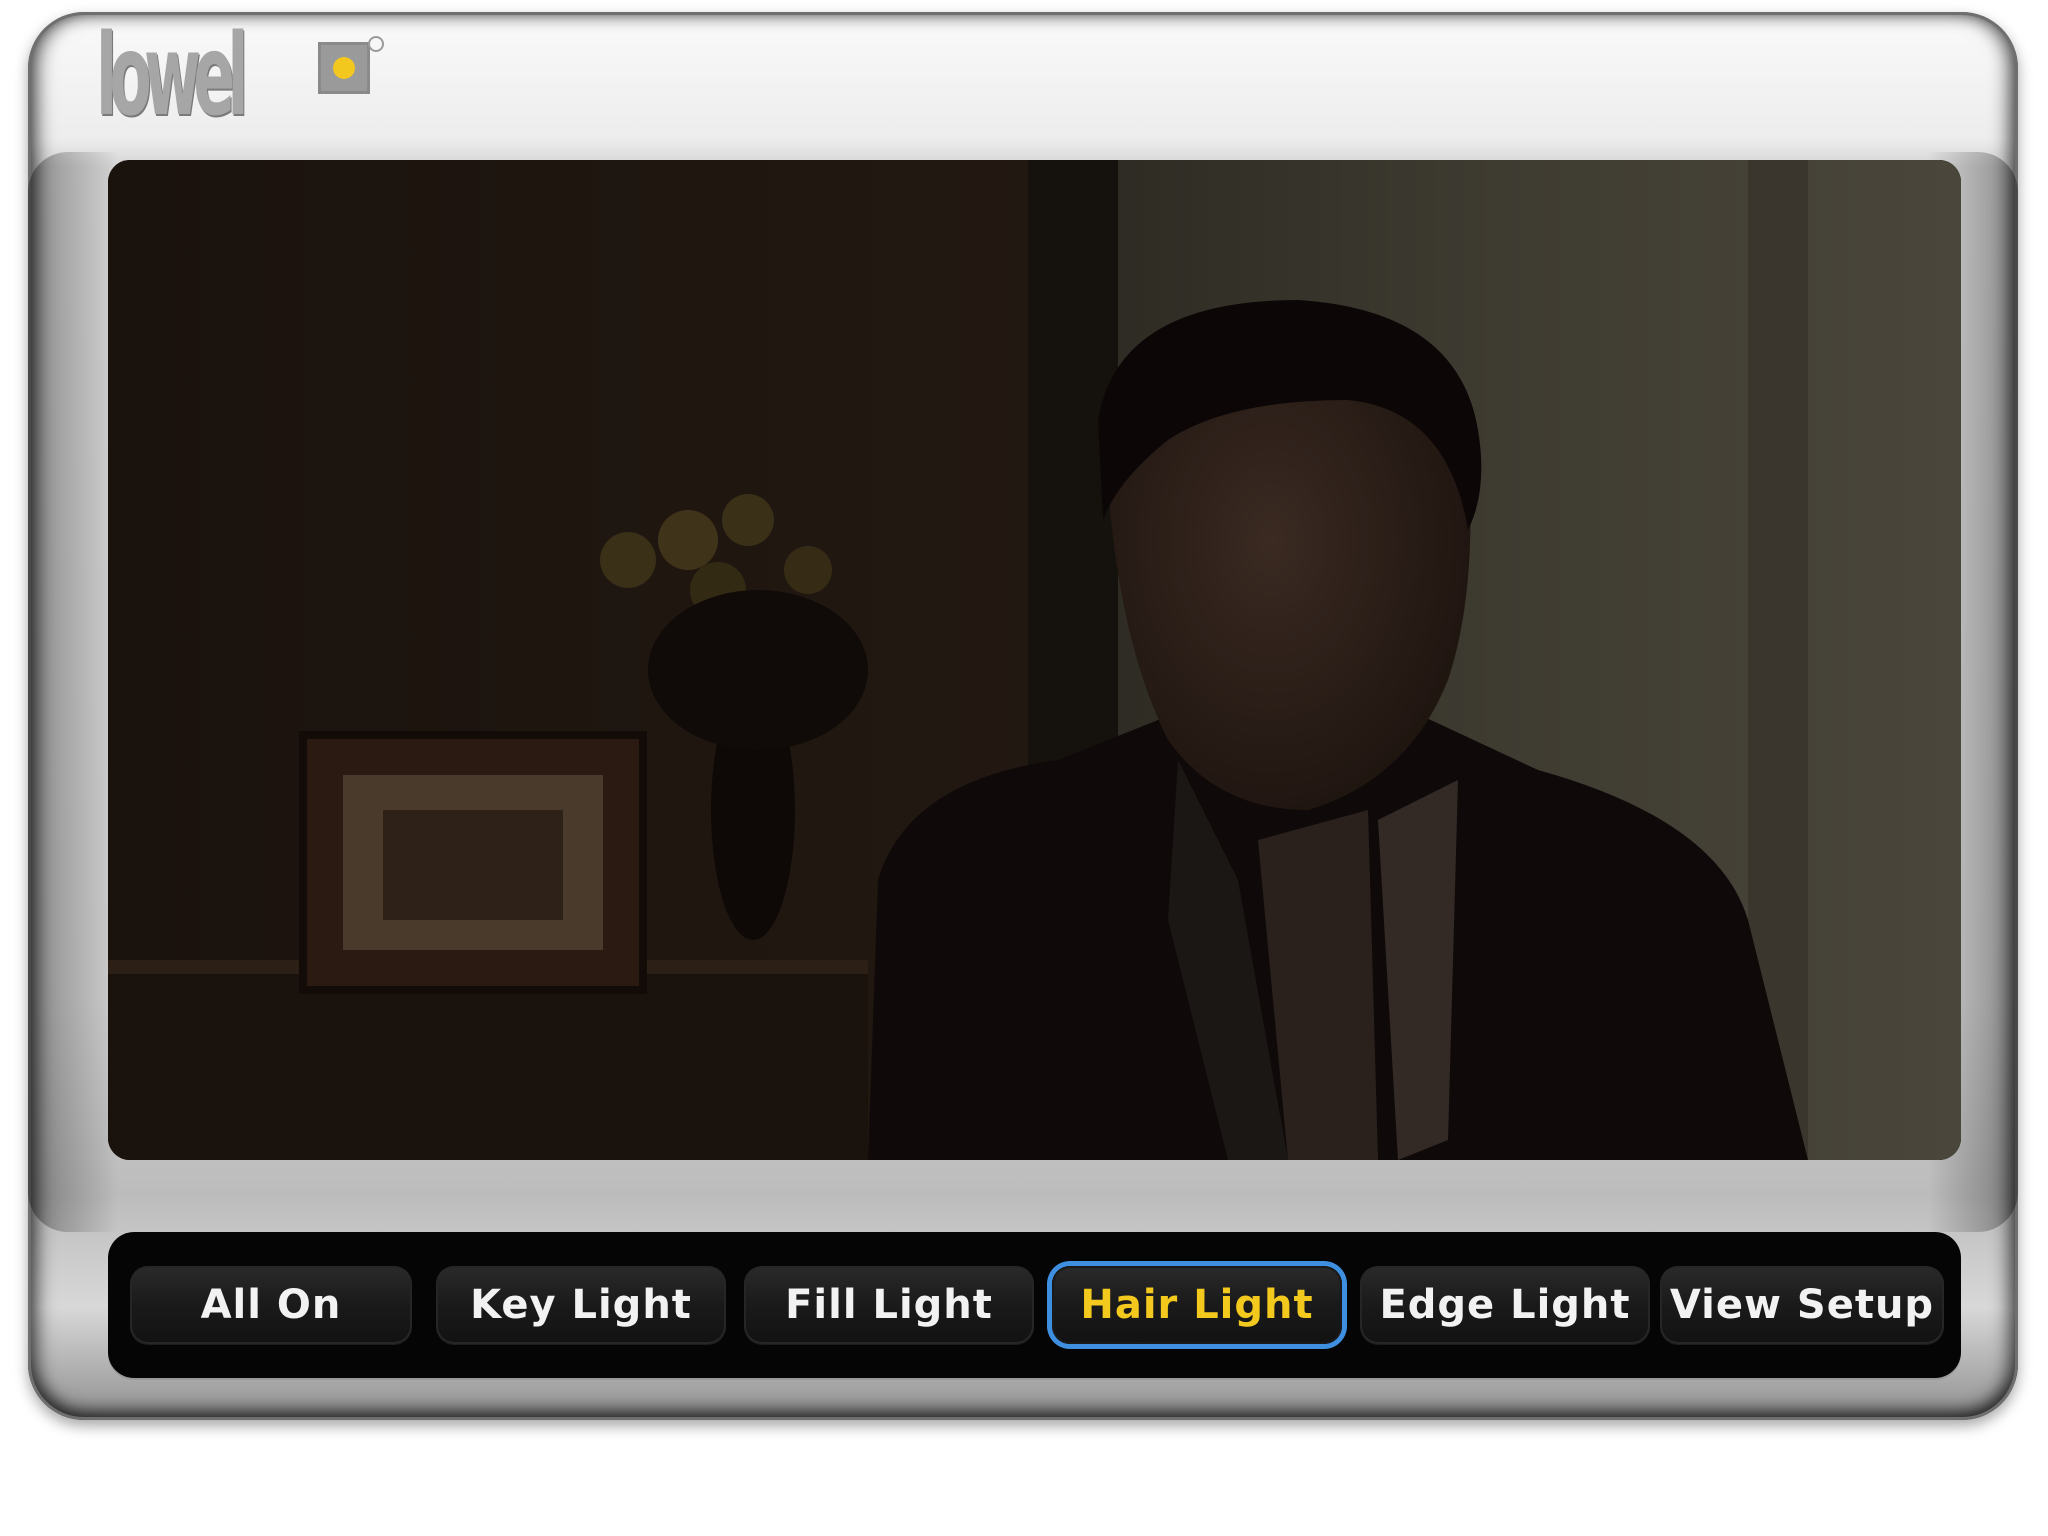 The image size is (2048, 1536). I want to click on view-setup-label: View Setup, so click(1802, 1305).